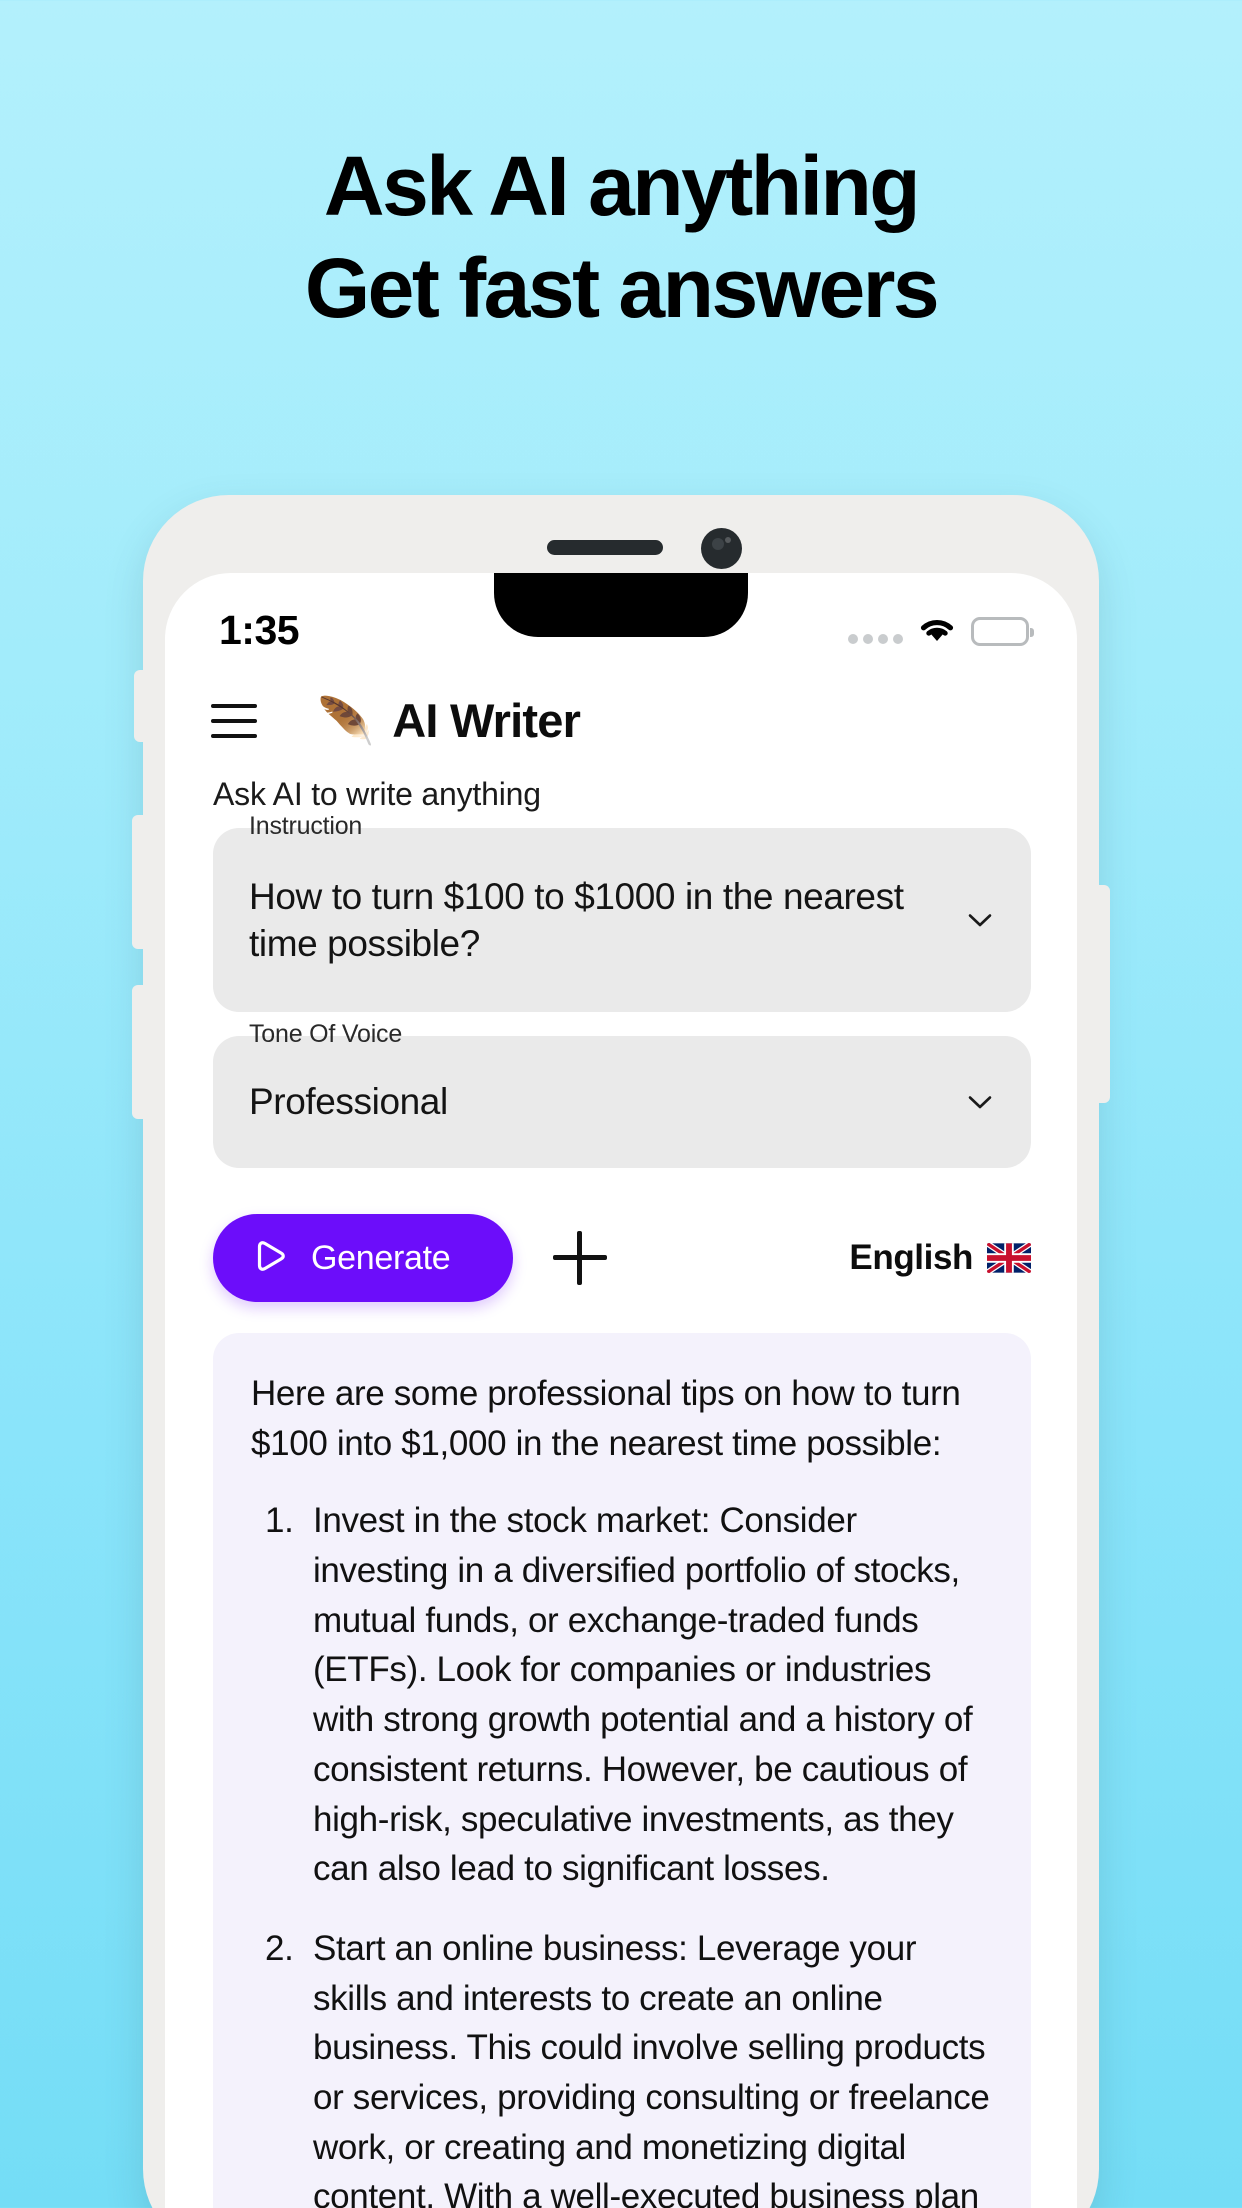  Describe the element at coordinates (259, 629) in the screenshot. I see `status-time: 1:35` at that location.